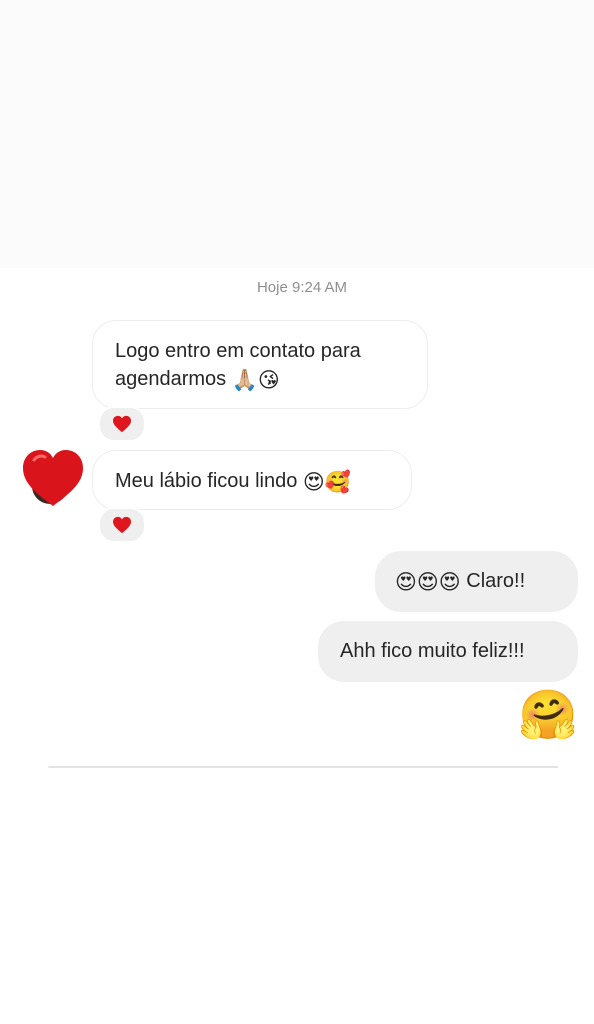 The width and height of the screenshot is (594, 1024). I want to click on sender-avatar-heart-icon, so click(53, 477).